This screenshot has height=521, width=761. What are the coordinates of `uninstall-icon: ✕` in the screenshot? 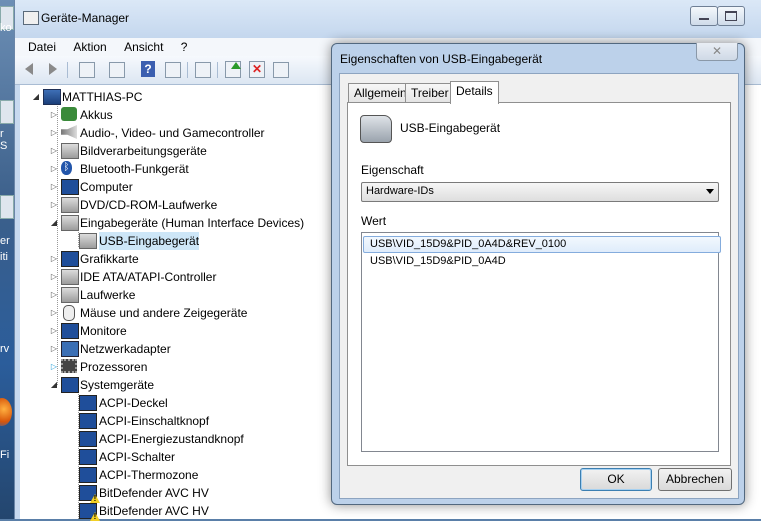 It's located at (257, 69).